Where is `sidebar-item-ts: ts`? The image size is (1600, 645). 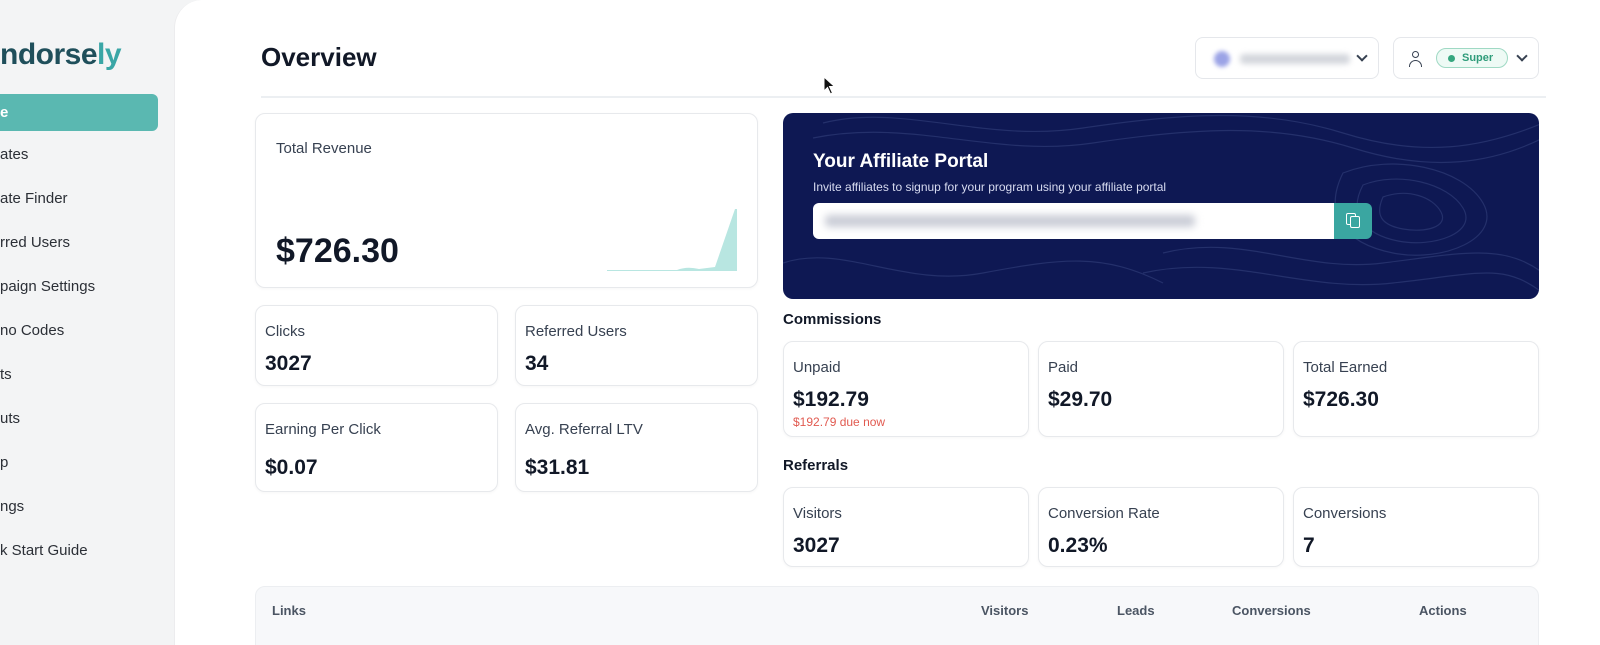
sidebar-item-ts: ts is located at coordinates (6, 374).